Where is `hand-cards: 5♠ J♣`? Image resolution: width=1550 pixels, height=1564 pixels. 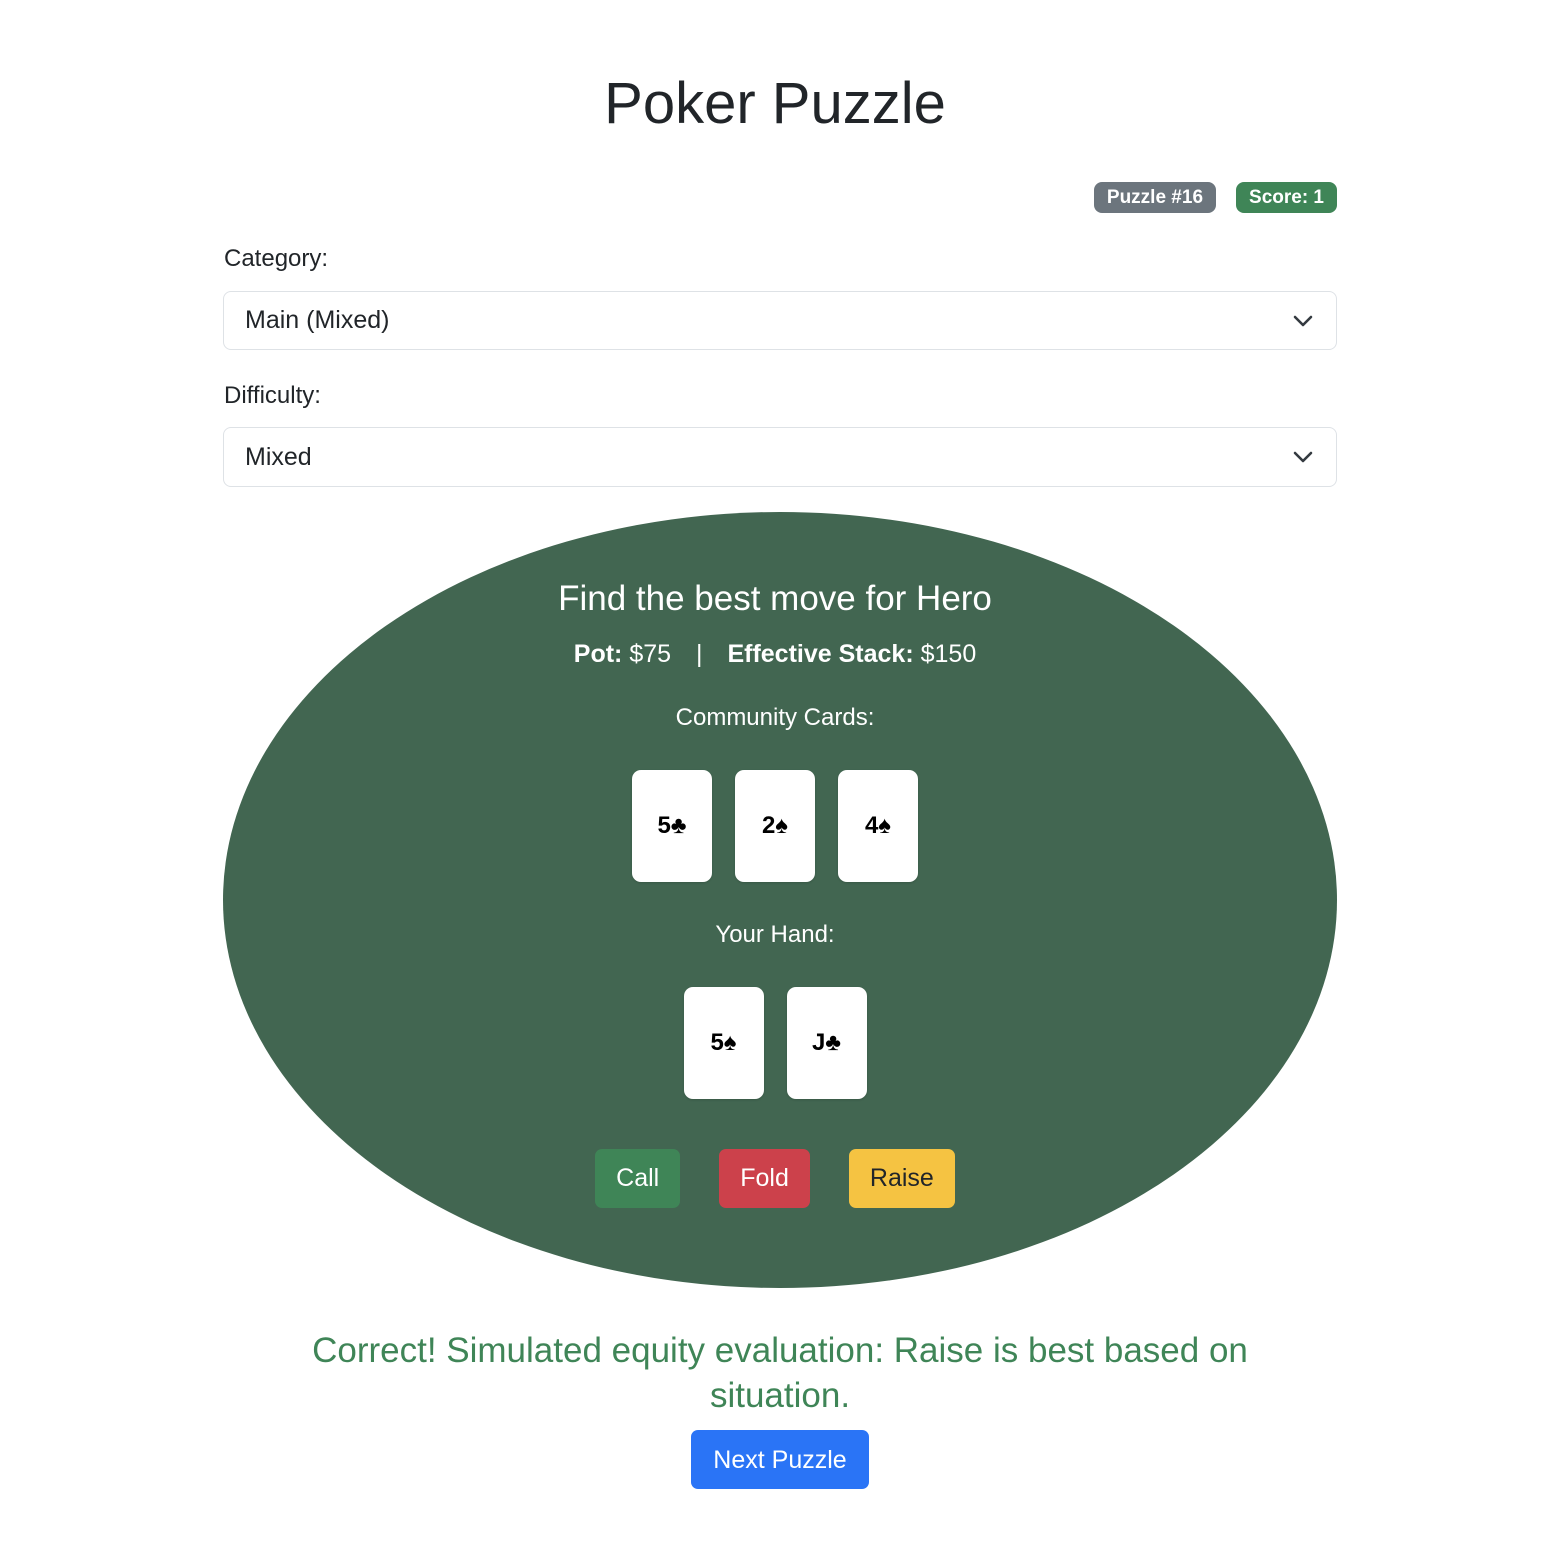 hand-cards: 5♠ J♣ is located at coordinates (775, 1043).